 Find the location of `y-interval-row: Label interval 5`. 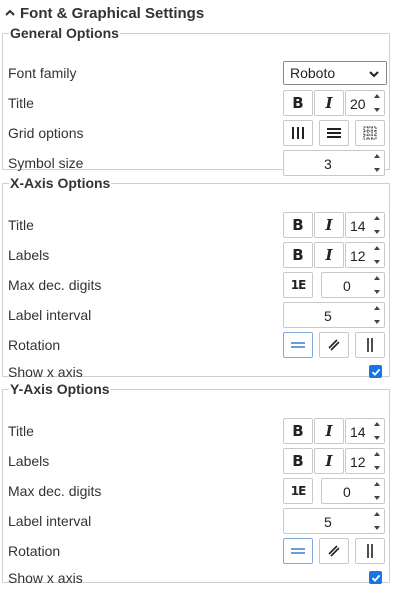

y-interval-row: Label interval 5 is located at coordinates (196, 521).